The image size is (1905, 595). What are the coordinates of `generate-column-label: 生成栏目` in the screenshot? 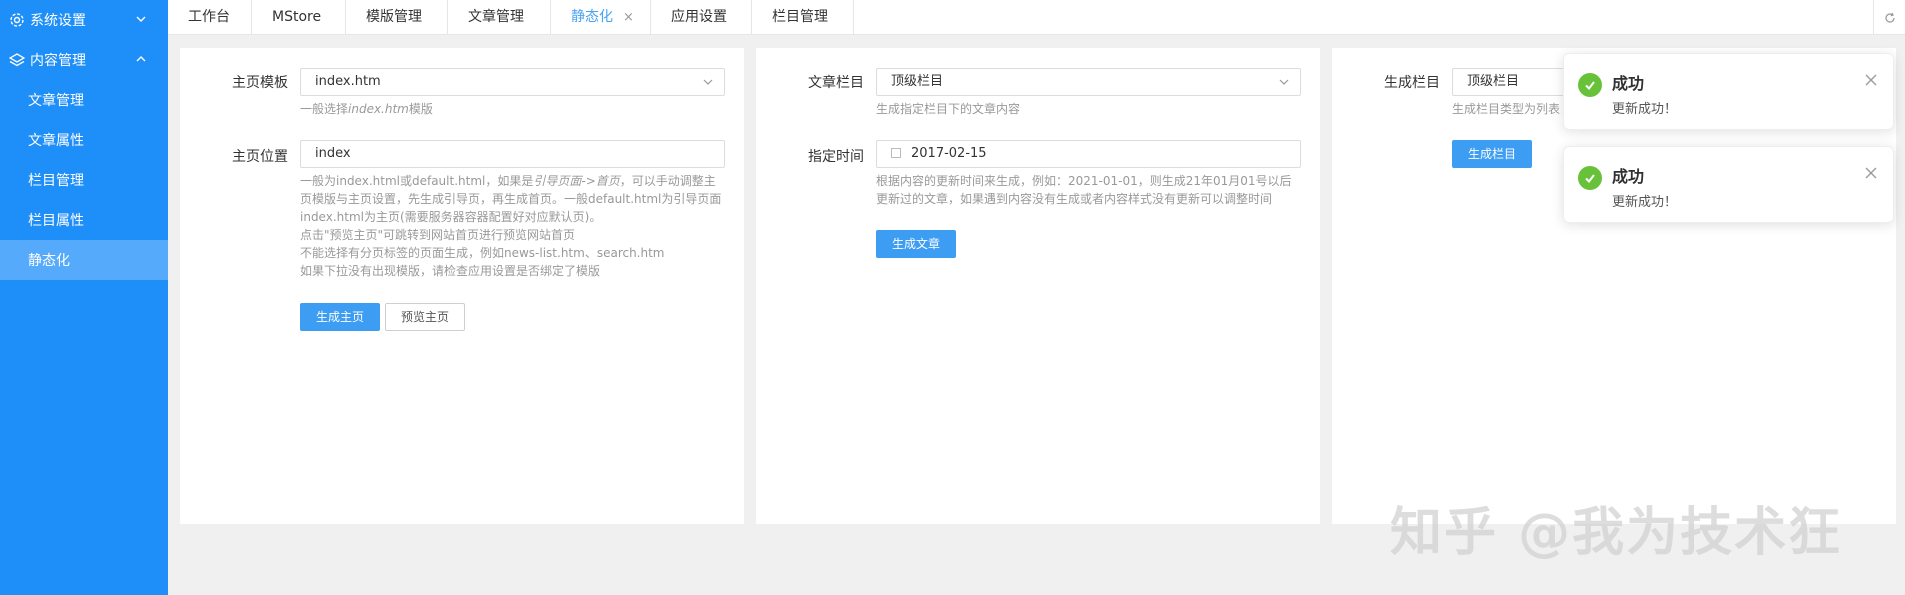 It's located at (1412, 83).